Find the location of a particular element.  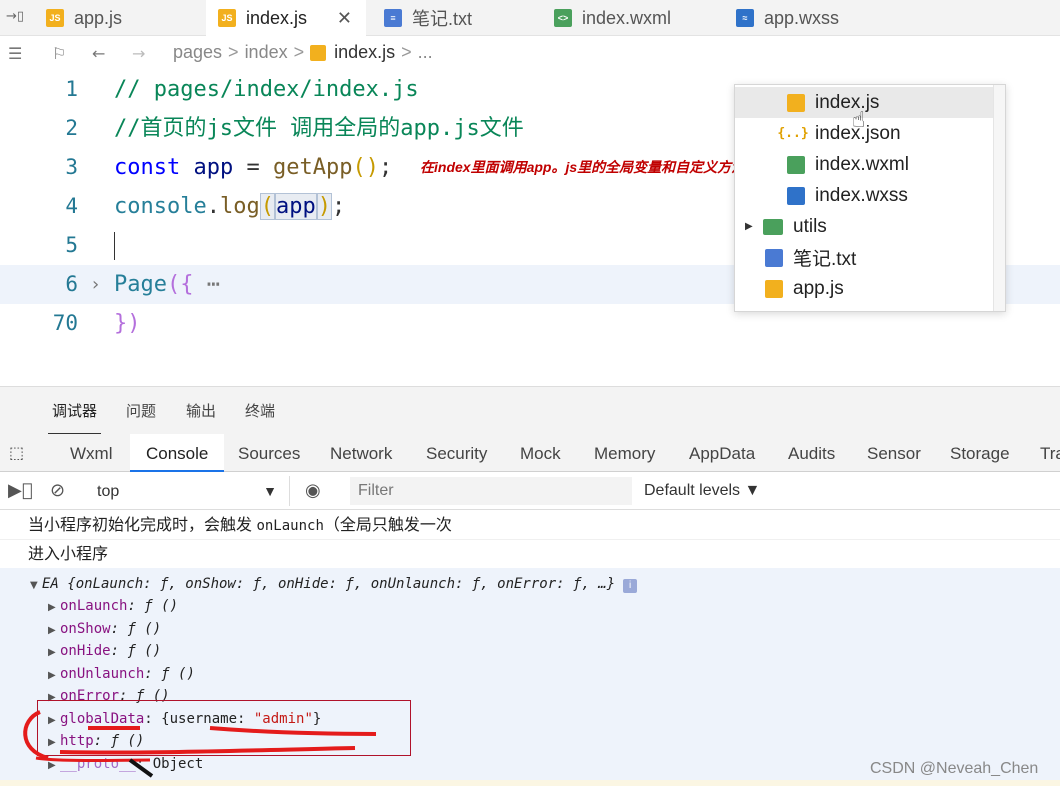

log-levels-dropdown: Default levels ▼ is located at coordinates (702, 491).